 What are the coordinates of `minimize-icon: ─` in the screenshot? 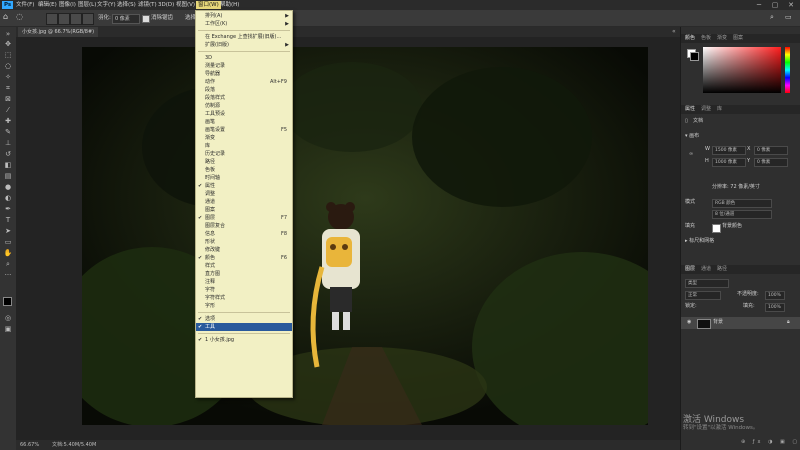 It's located at (759, 5).